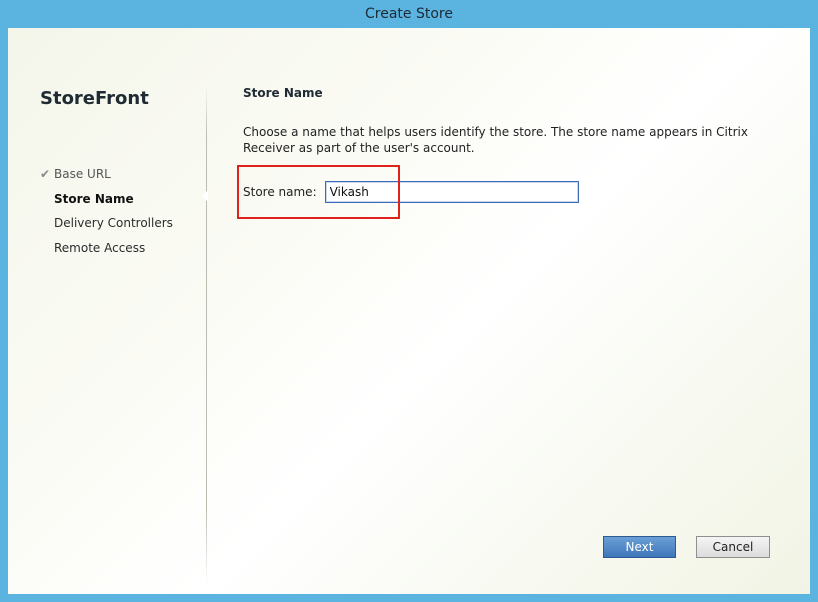 The width and height of the screenshot is (818, 602). I want to click on step-label: Base URL, so click(82, 174).